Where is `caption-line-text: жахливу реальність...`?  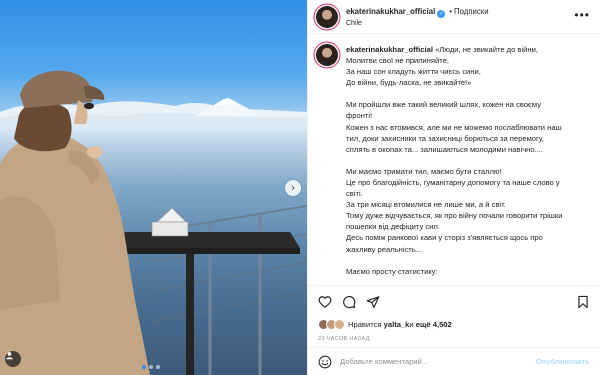
caption-line-text: жахливу реальність... is located at coordinates (384, 249).